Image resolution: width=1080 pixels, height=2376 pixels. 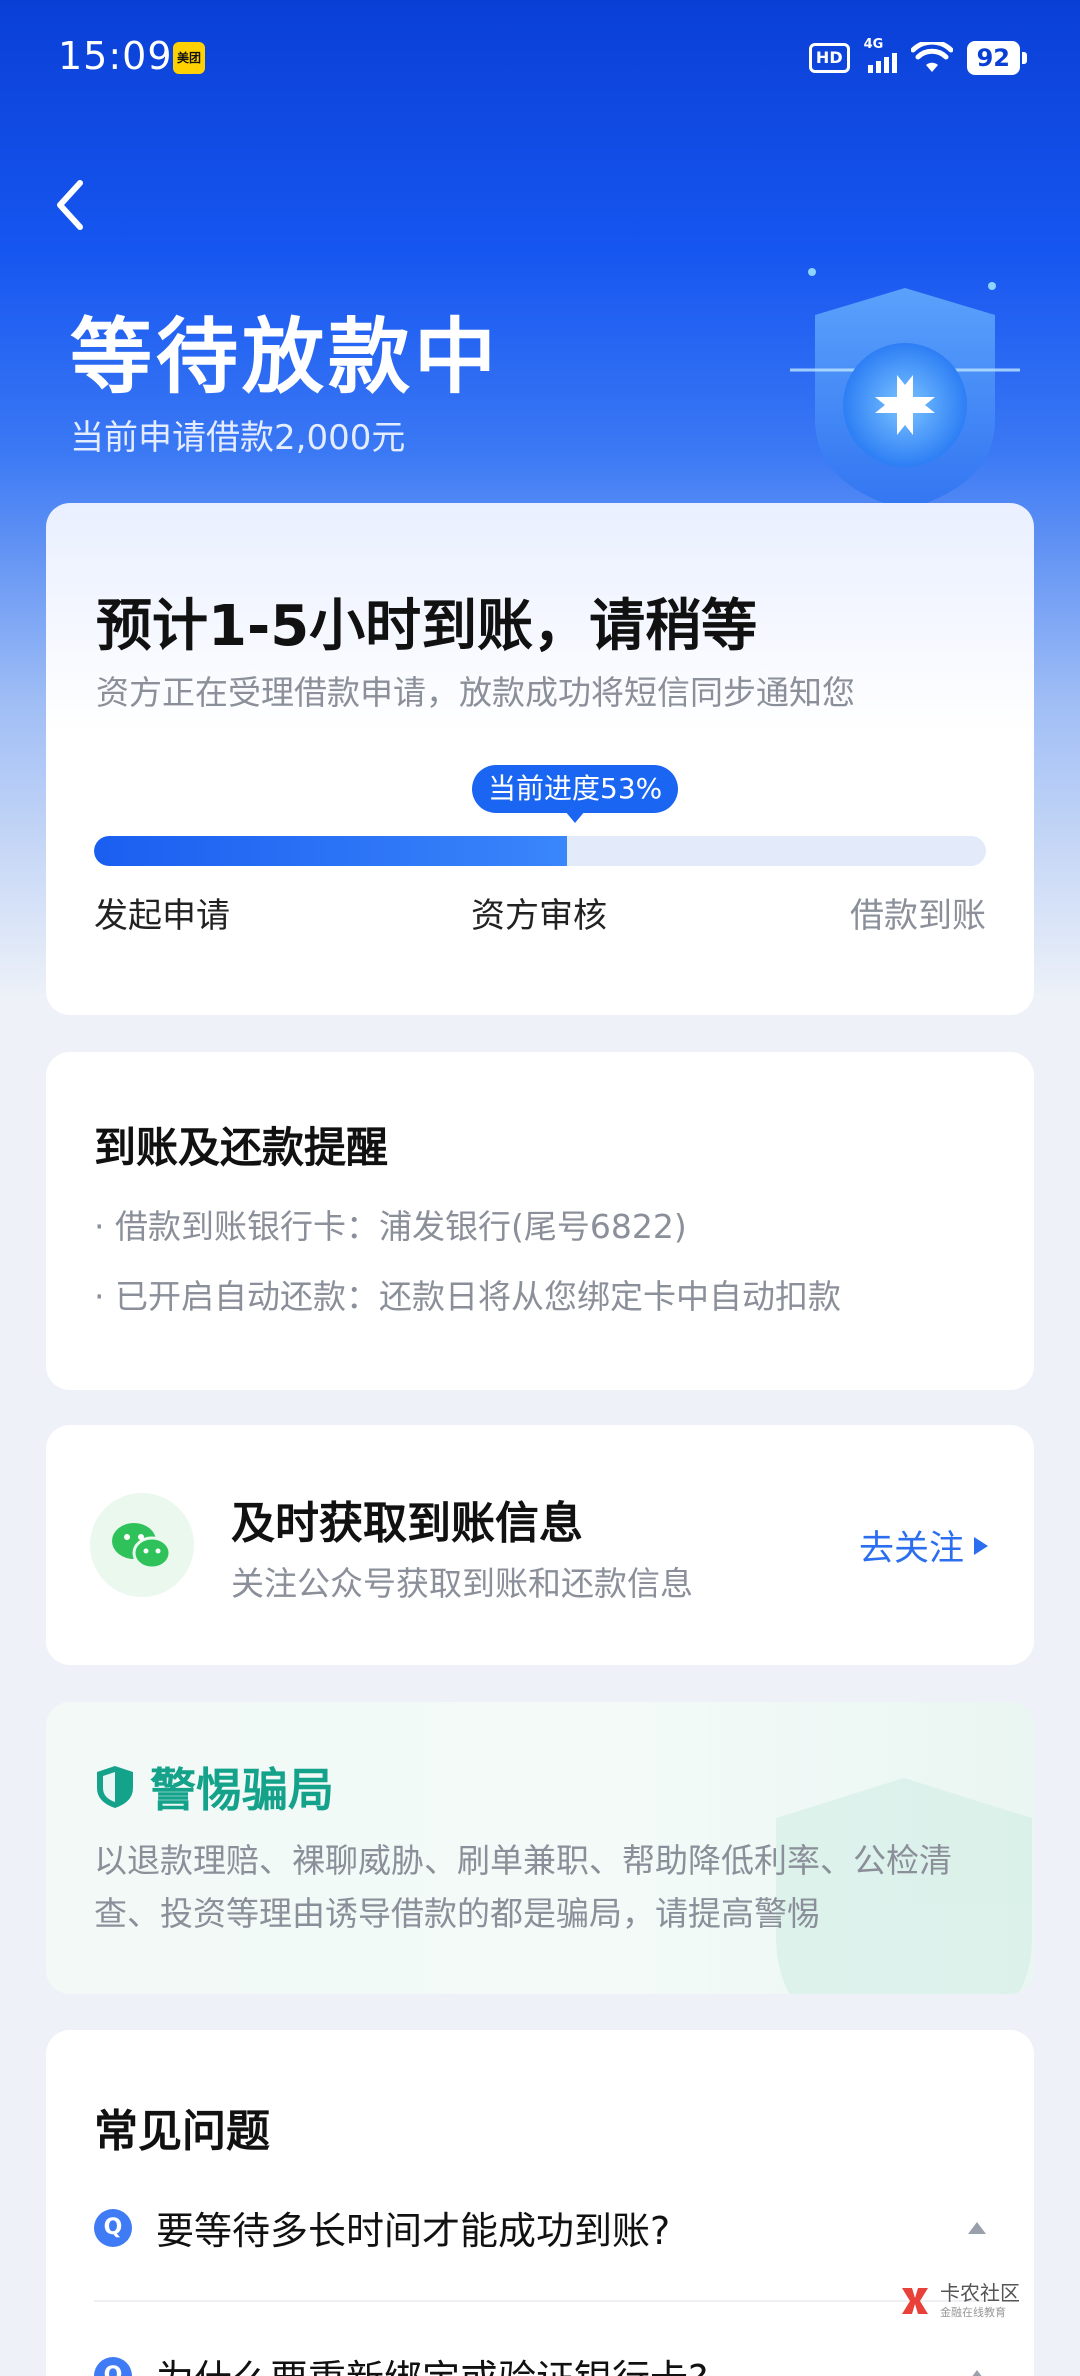 I want to click on follow-card: 及时获取到账信息 关注公众号获取到账和还款信息 去关注, so click(x=540, y=1545).